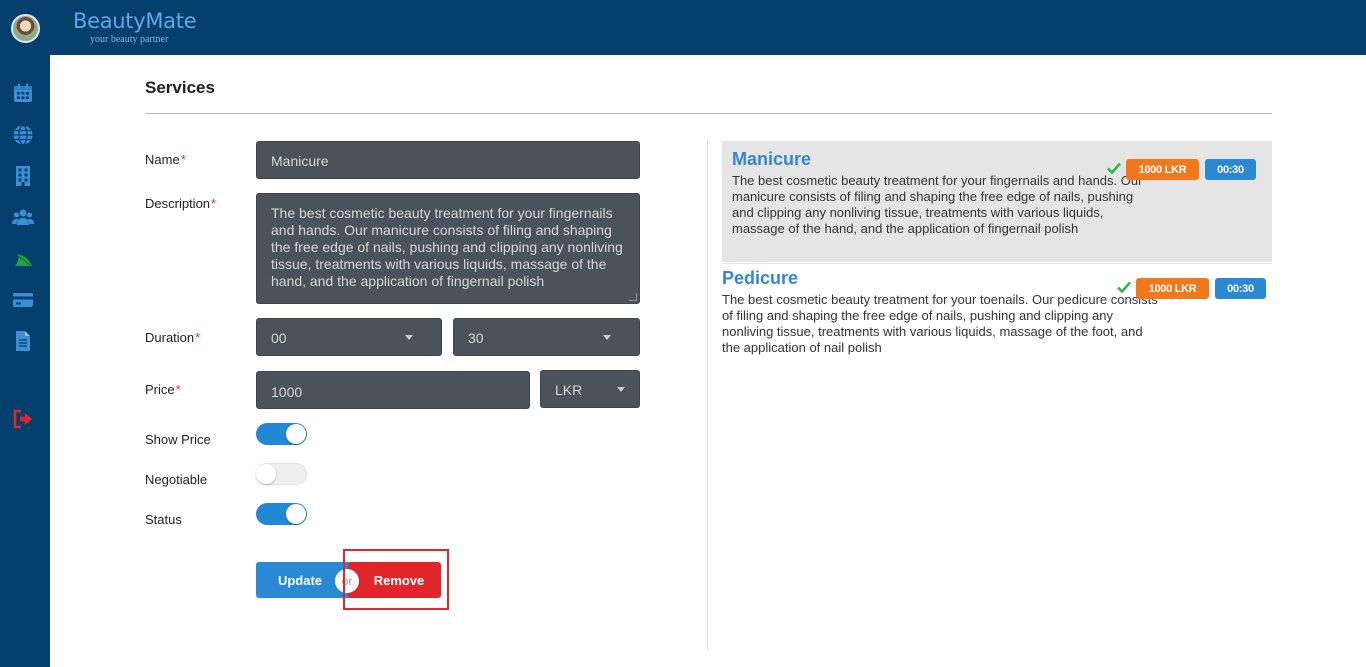 The height and width of the screenshot is (667, 1366). Describe the element at coordinates (448, 160) in the screenshot. I see `name-input: Manicure` at that location.